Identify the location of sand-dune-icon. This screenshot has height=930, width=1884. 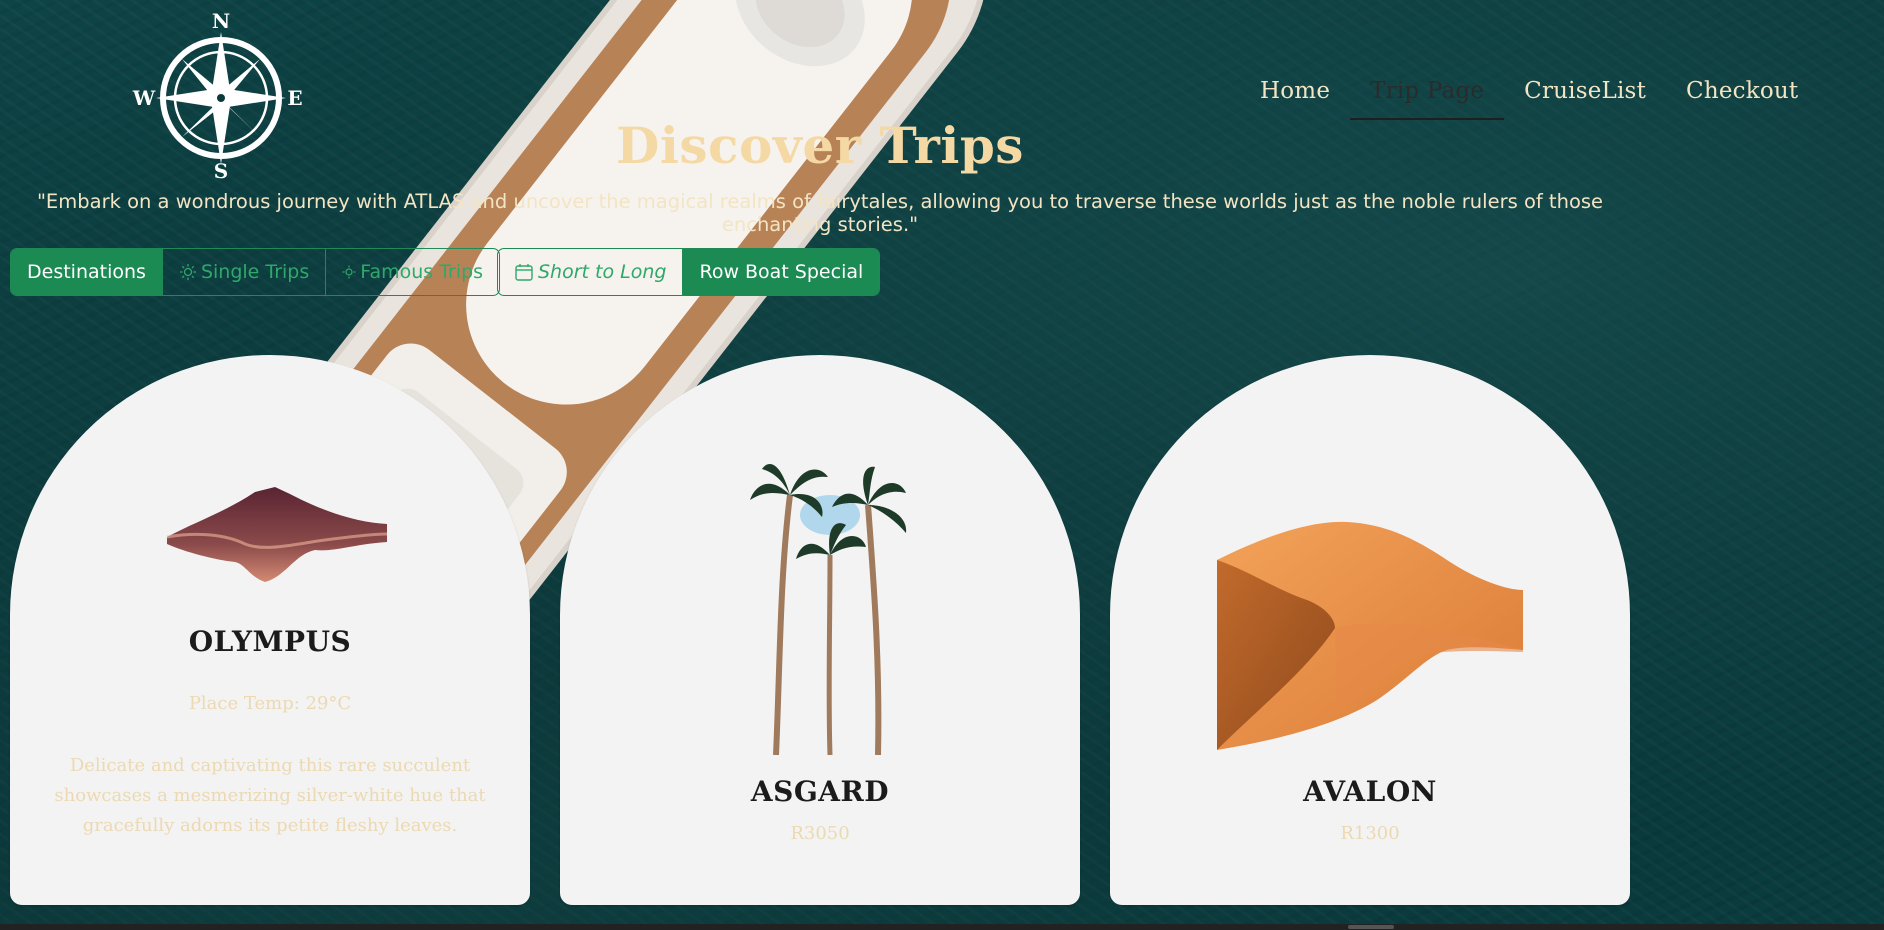
(1370, 635).